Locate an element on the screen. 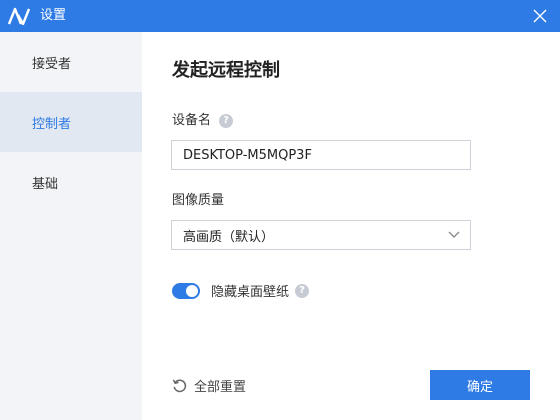 Image resolution: width=560 pixels, height=420 pixels. hide-wallpaper-label: 隐藏桌面壁纸 is located at coordinates (250, 292).